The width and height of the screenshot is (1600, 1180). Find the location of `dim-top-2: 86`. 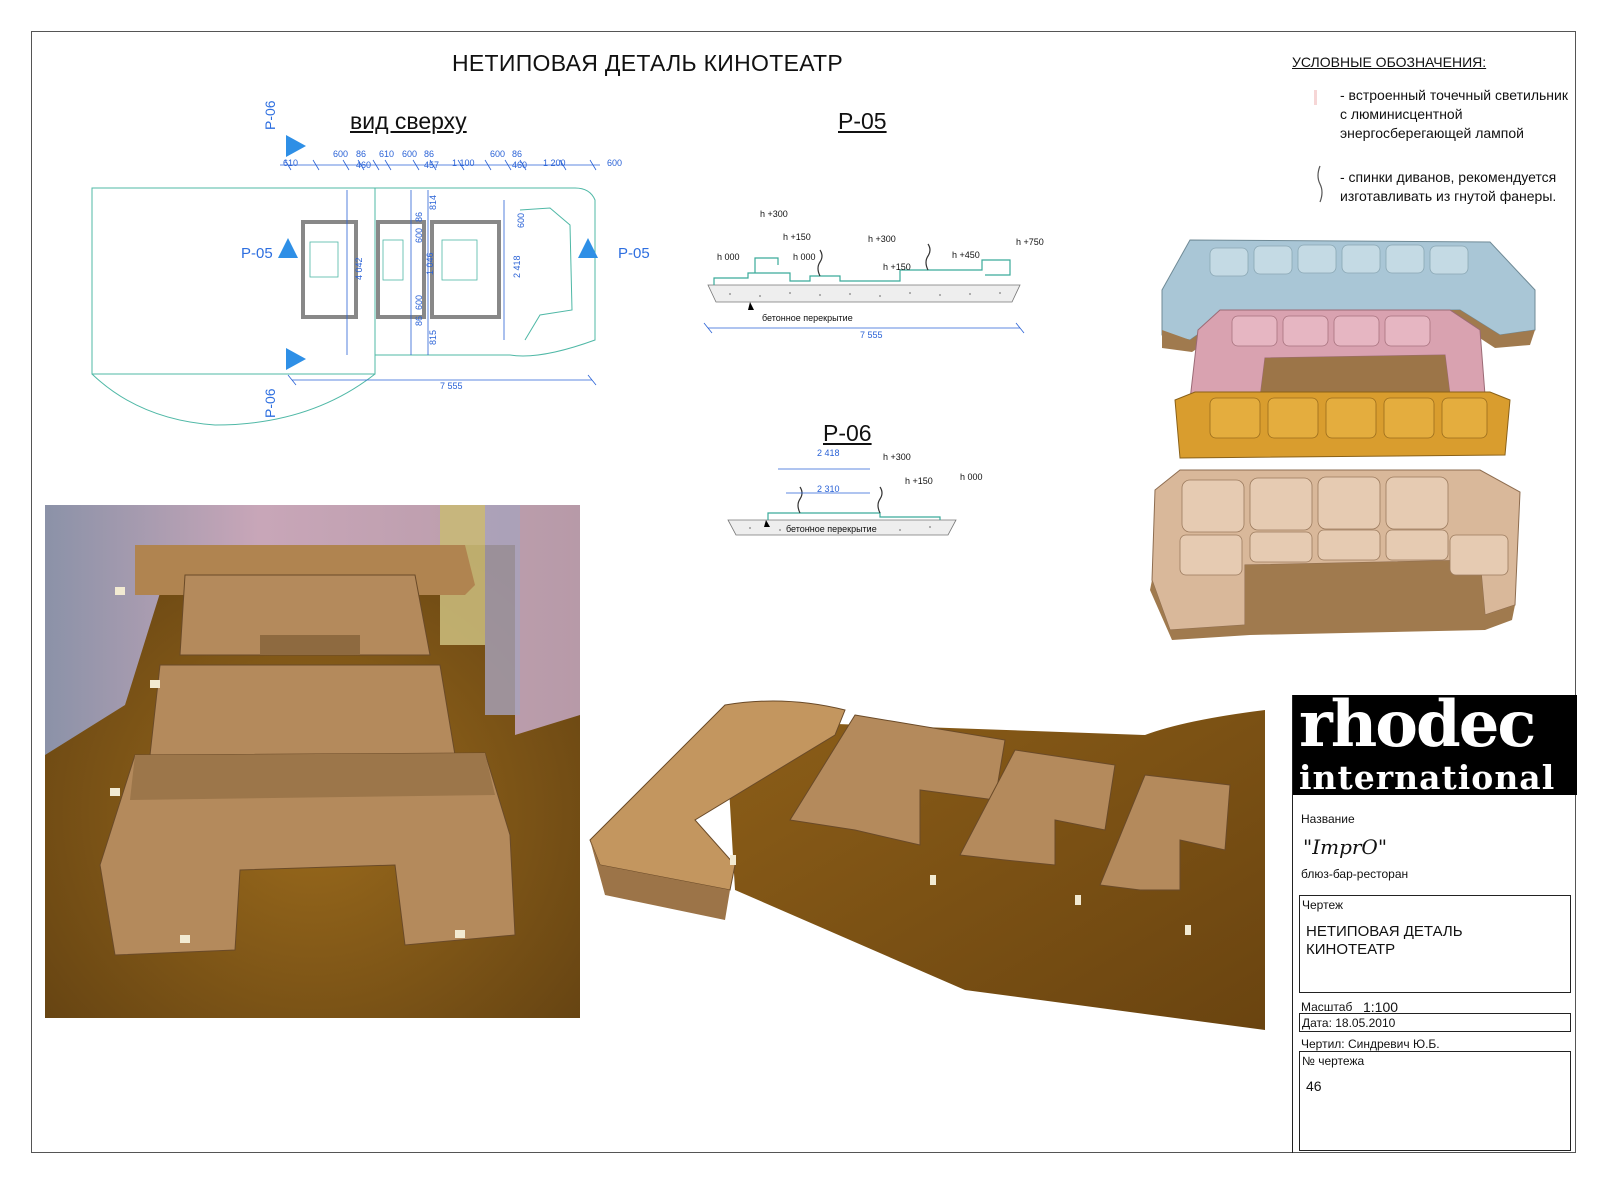

dim-top-2: 86 is located at coordinates (361, 154).